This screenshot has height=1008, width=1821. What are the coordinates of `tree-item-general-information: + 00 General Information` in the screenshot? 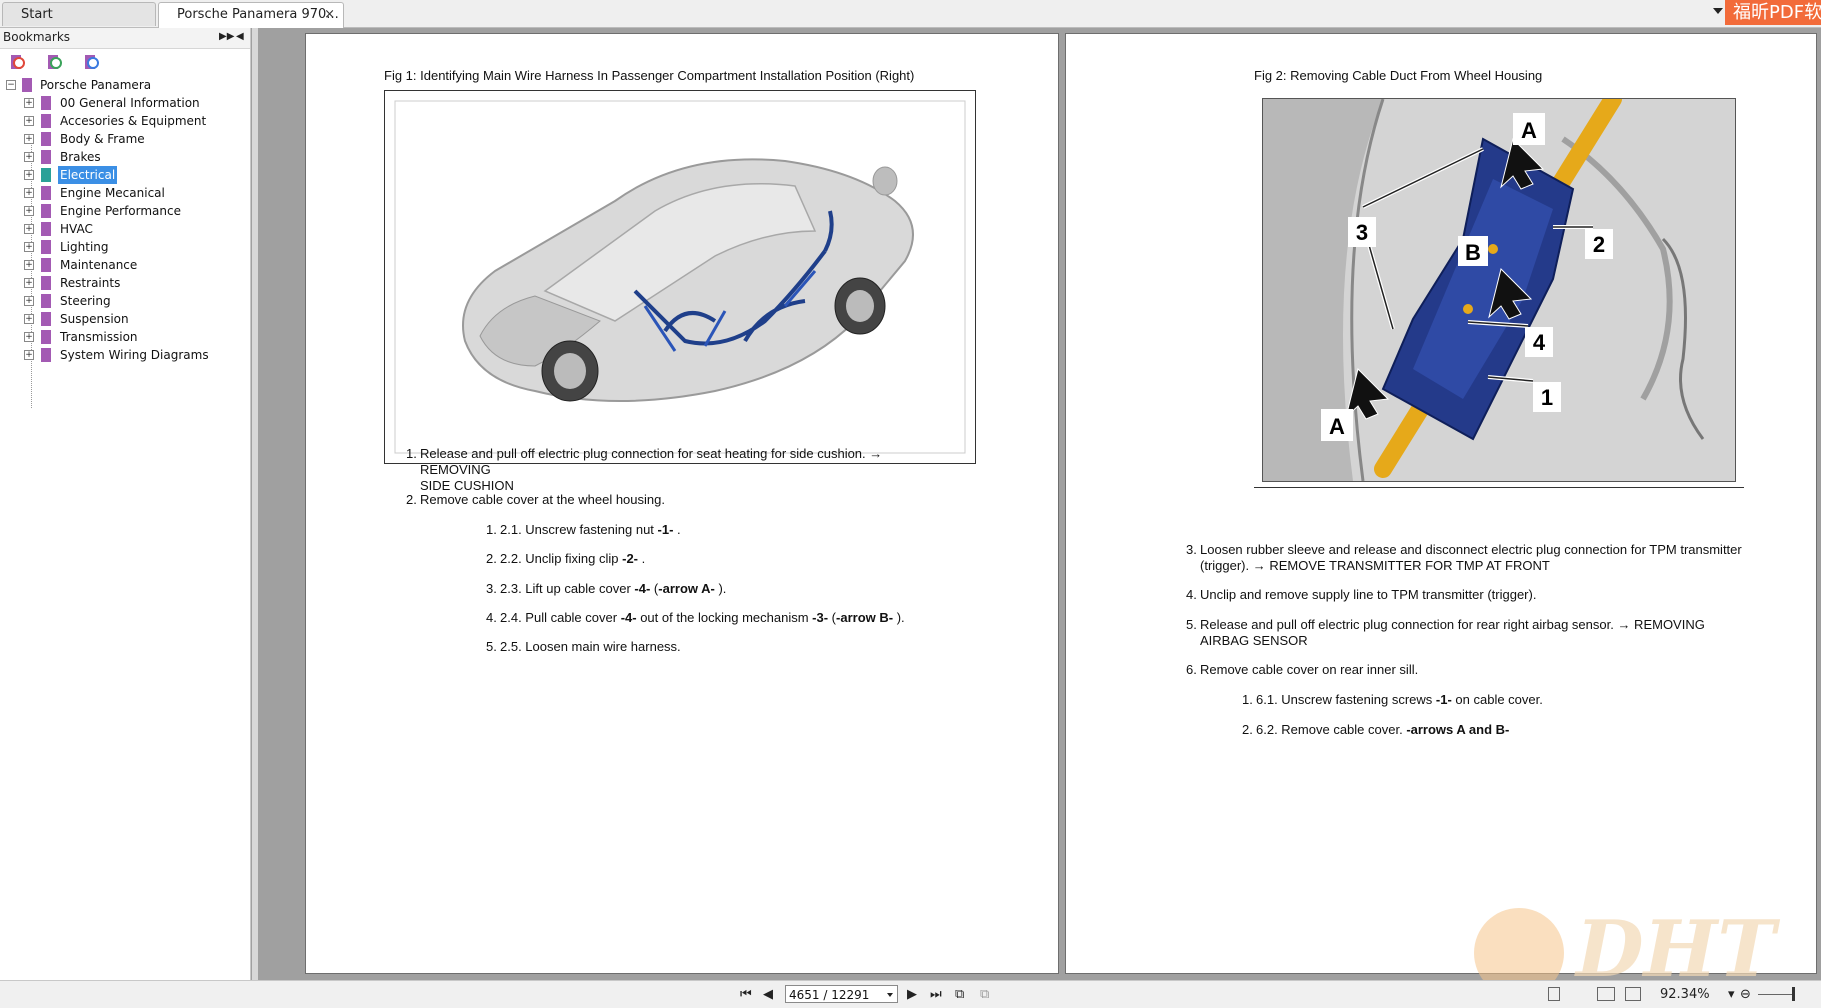 It's located at (125, 103).